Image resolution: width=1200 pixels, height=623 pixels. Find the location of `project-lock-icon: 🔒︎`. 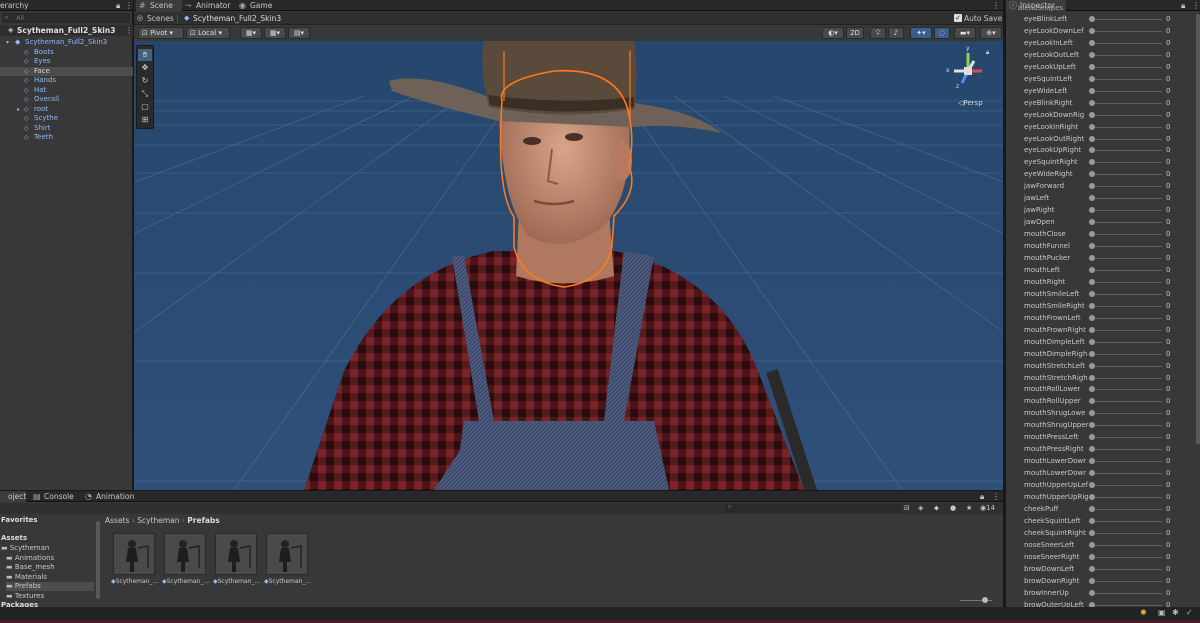

project-lock-icon: 🔒︎ is located at coordinates (982, 496).